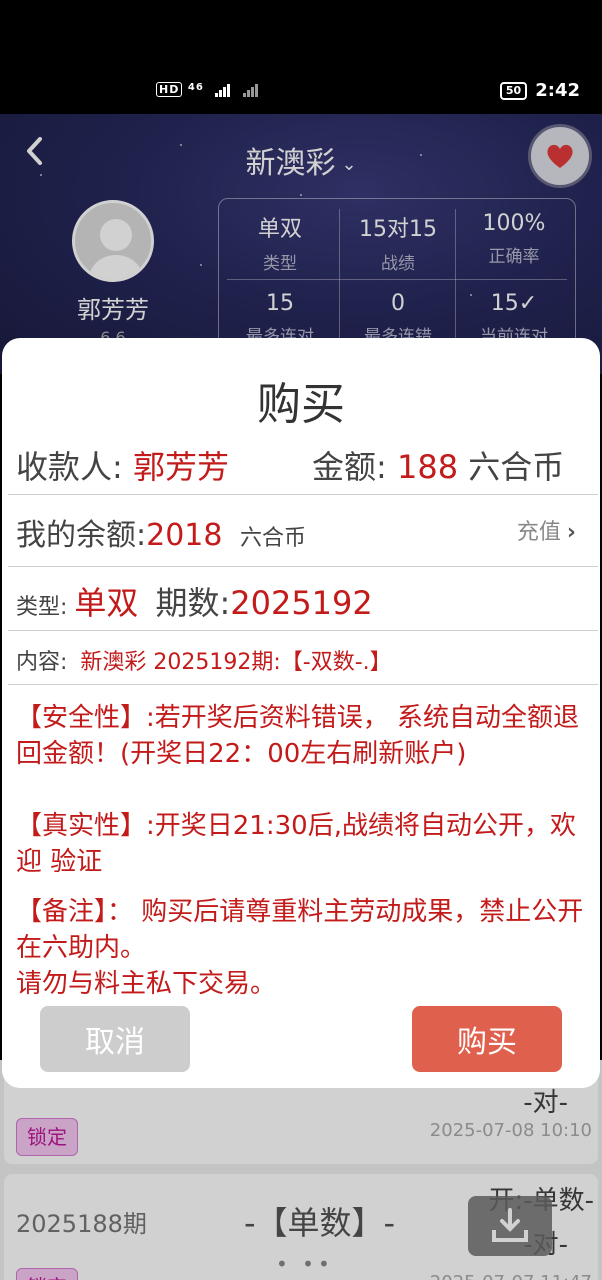 This screenshot has width=602, height=1280. What do you see at coordinates (427, 467) in the screenshot?
I see `amount-value: 188` at bounding box center [427, 467].